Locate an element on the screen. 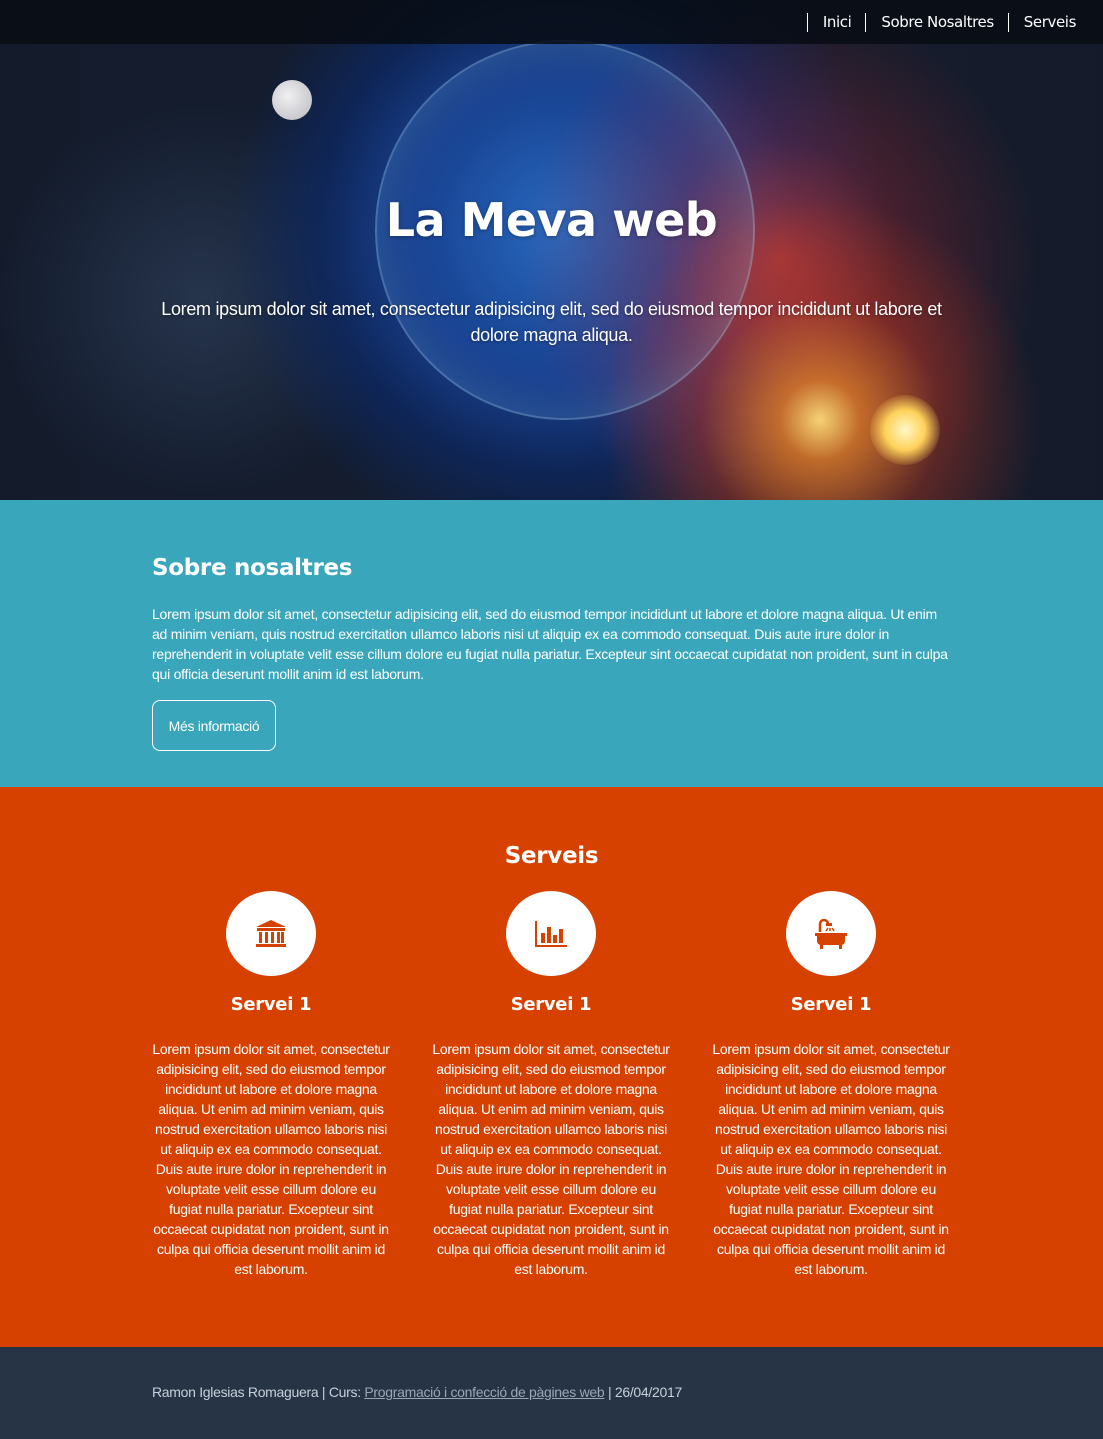 The width and height of the screenshot is (1103, 1439). bank-icon is located at coordinates (271, 933).